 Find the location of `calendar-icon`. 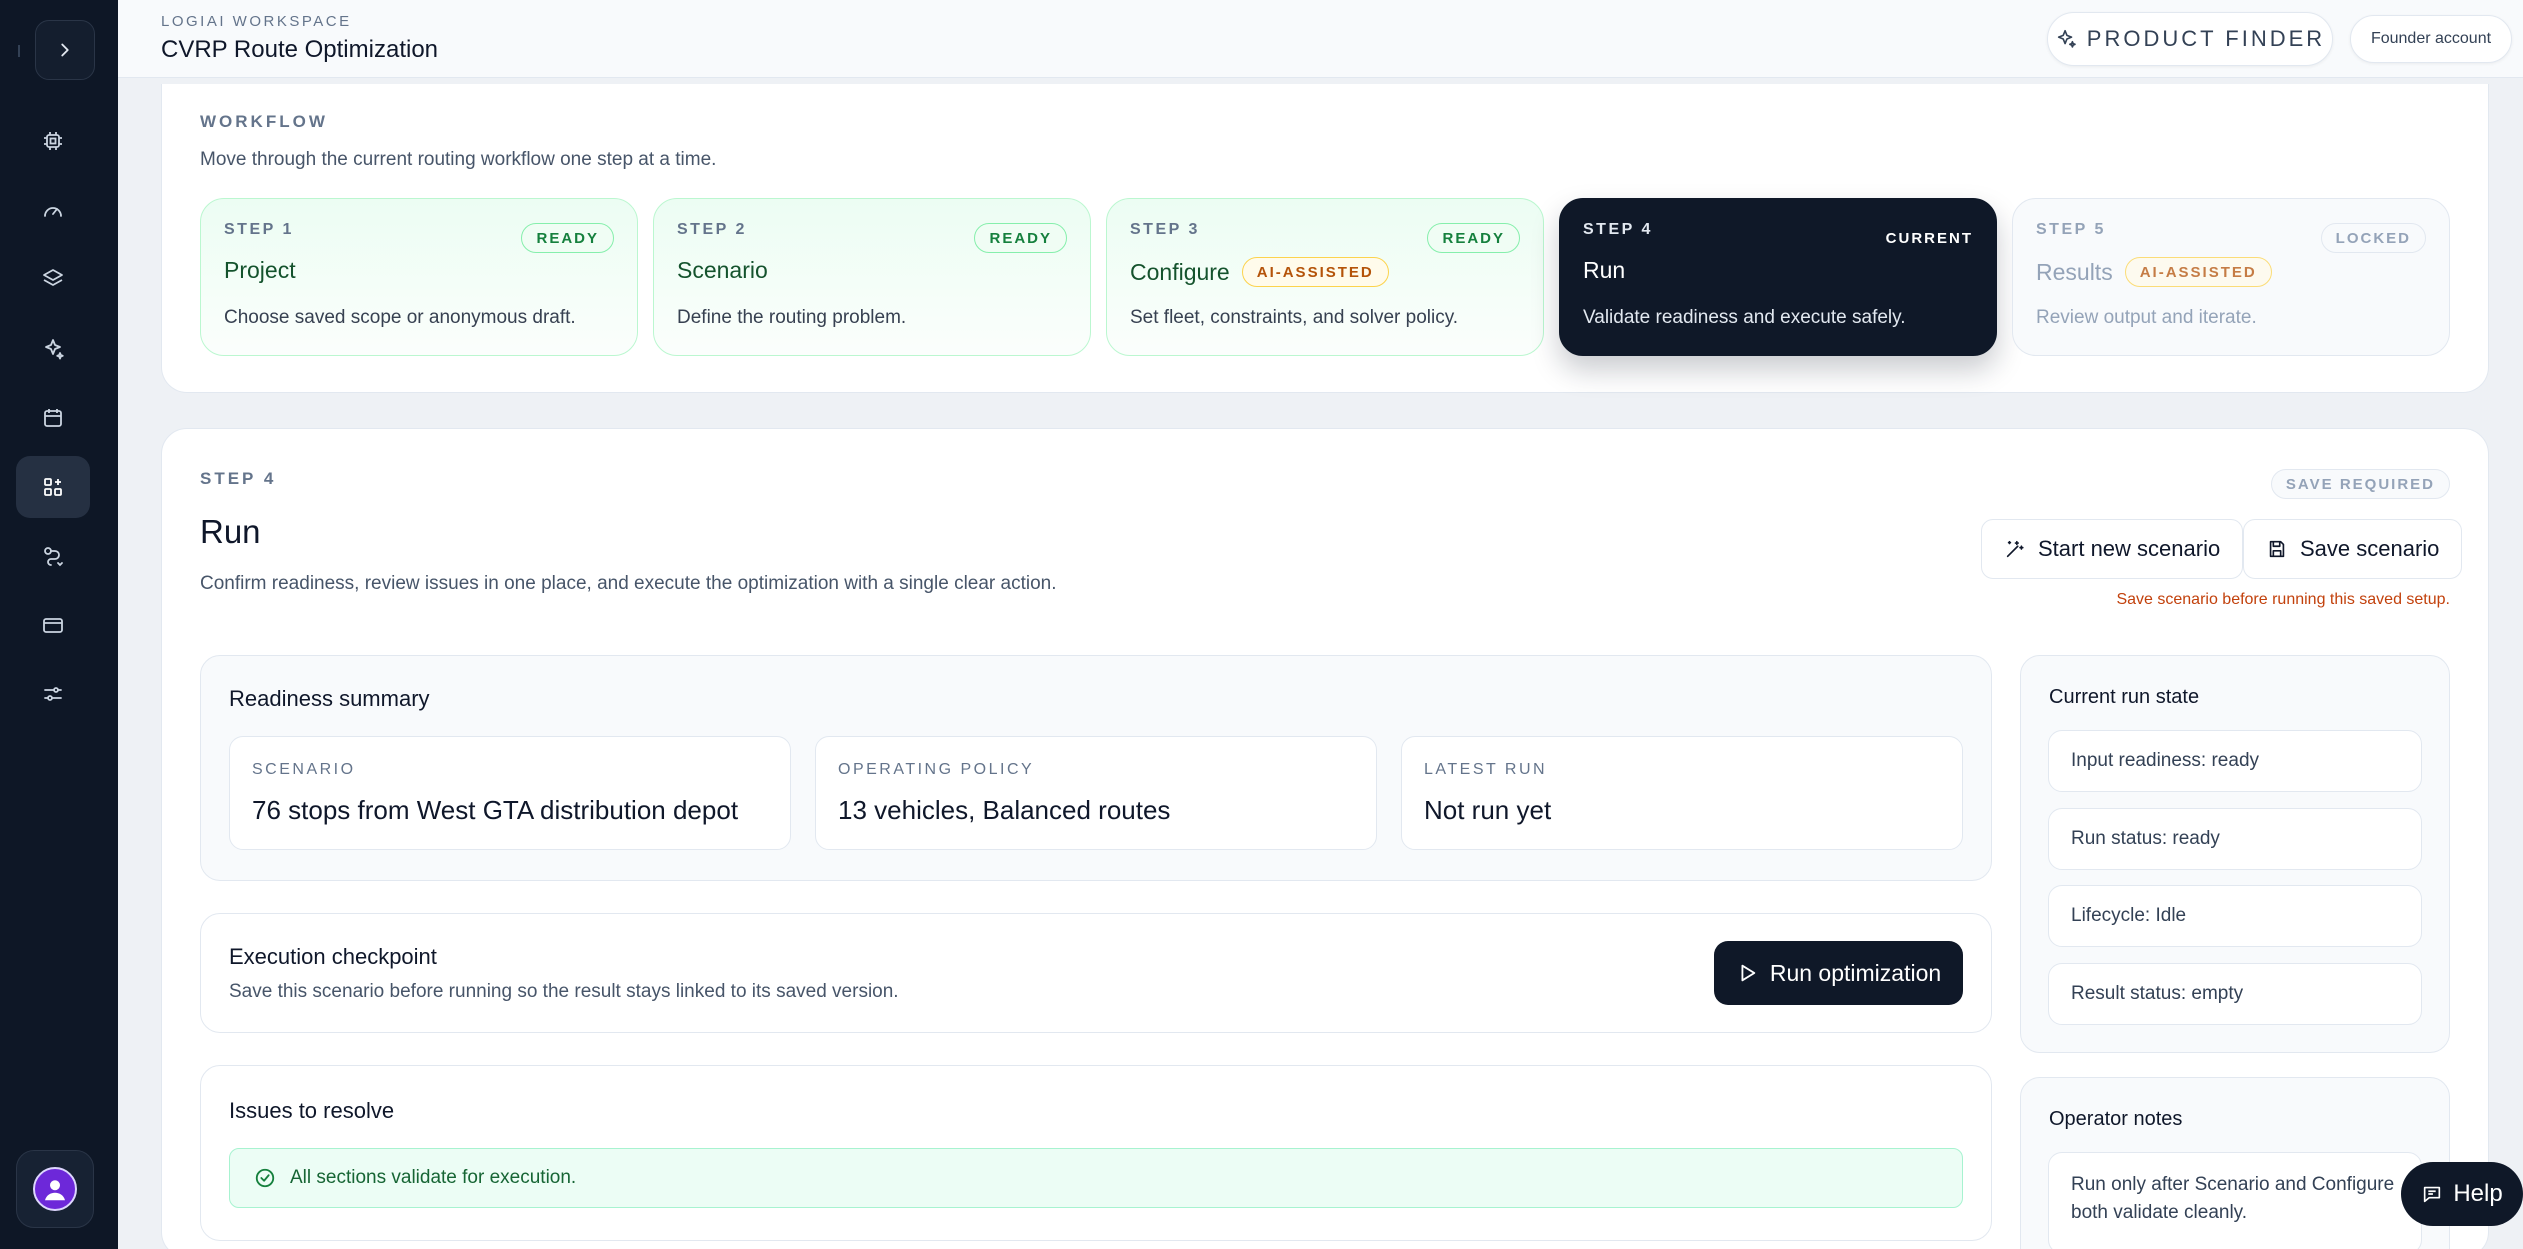

calendar-icon is located at coordinates (53, 418).